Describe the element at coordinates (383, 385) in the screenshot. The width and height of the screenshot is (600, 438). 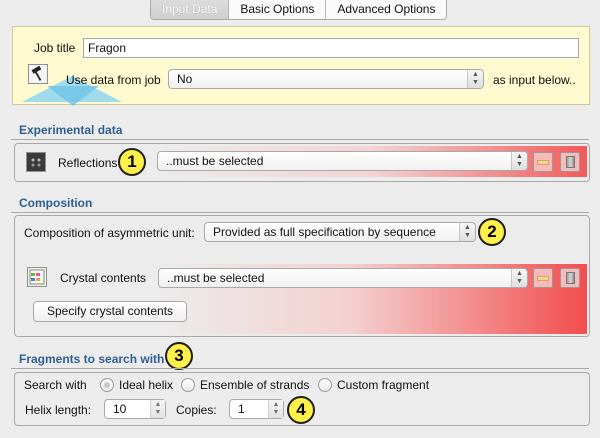
I see `custom-fragment-label: Custom fragment` at that location.